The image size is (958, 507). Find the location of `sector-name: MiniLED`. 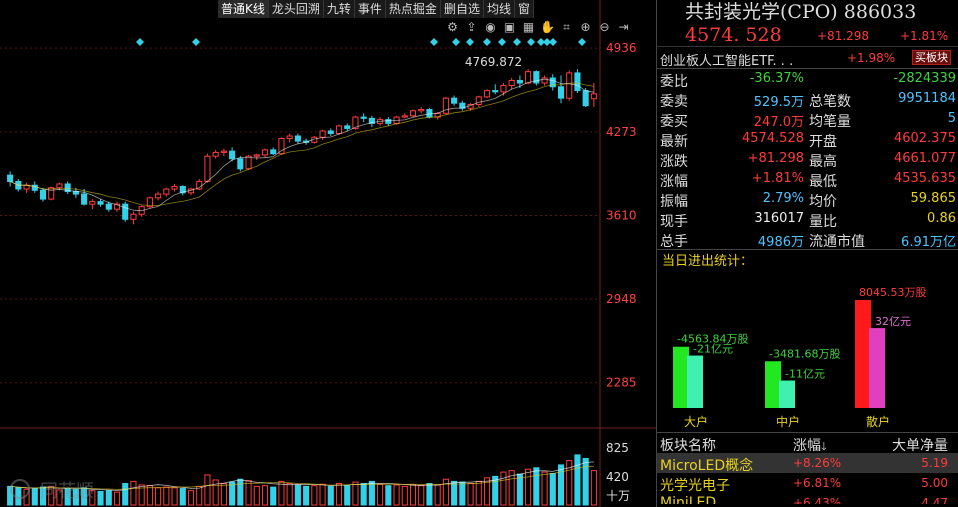

sector-name: MiniLED is located at coordinates (688, 499).